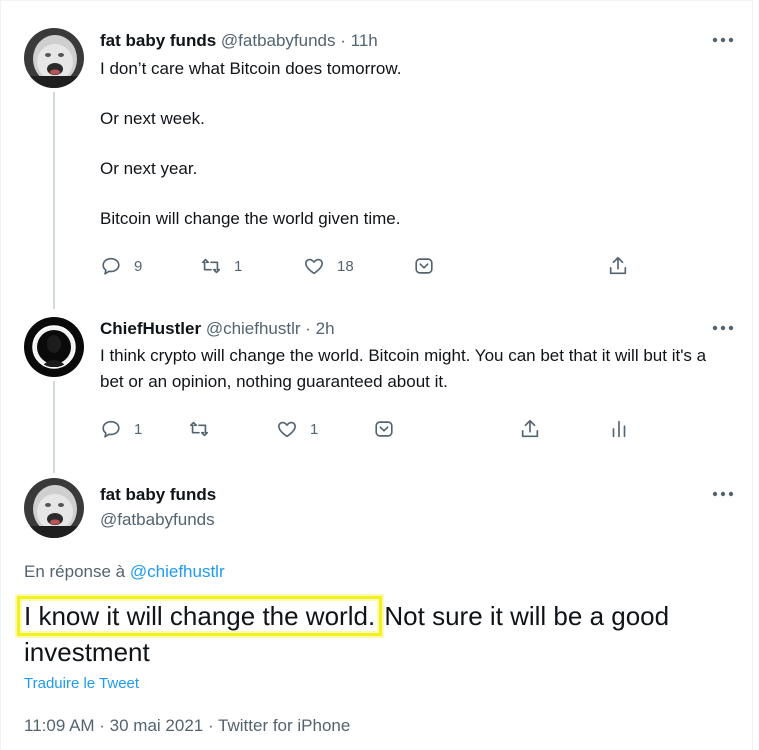 The image size is (759, 750). What do you see at coordinates (138, 429) in the screenshot?
I see `reply-count: 1` at bounding box center [138, 429].